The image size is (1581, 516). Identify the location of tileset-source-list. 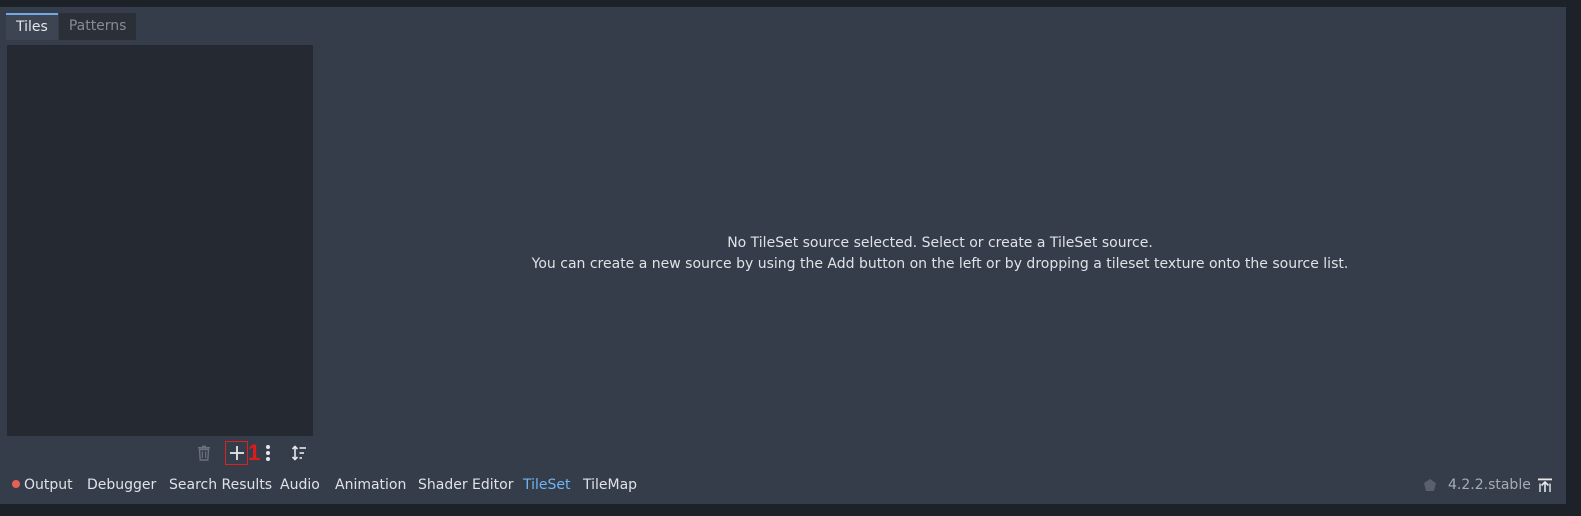
(160, 240).